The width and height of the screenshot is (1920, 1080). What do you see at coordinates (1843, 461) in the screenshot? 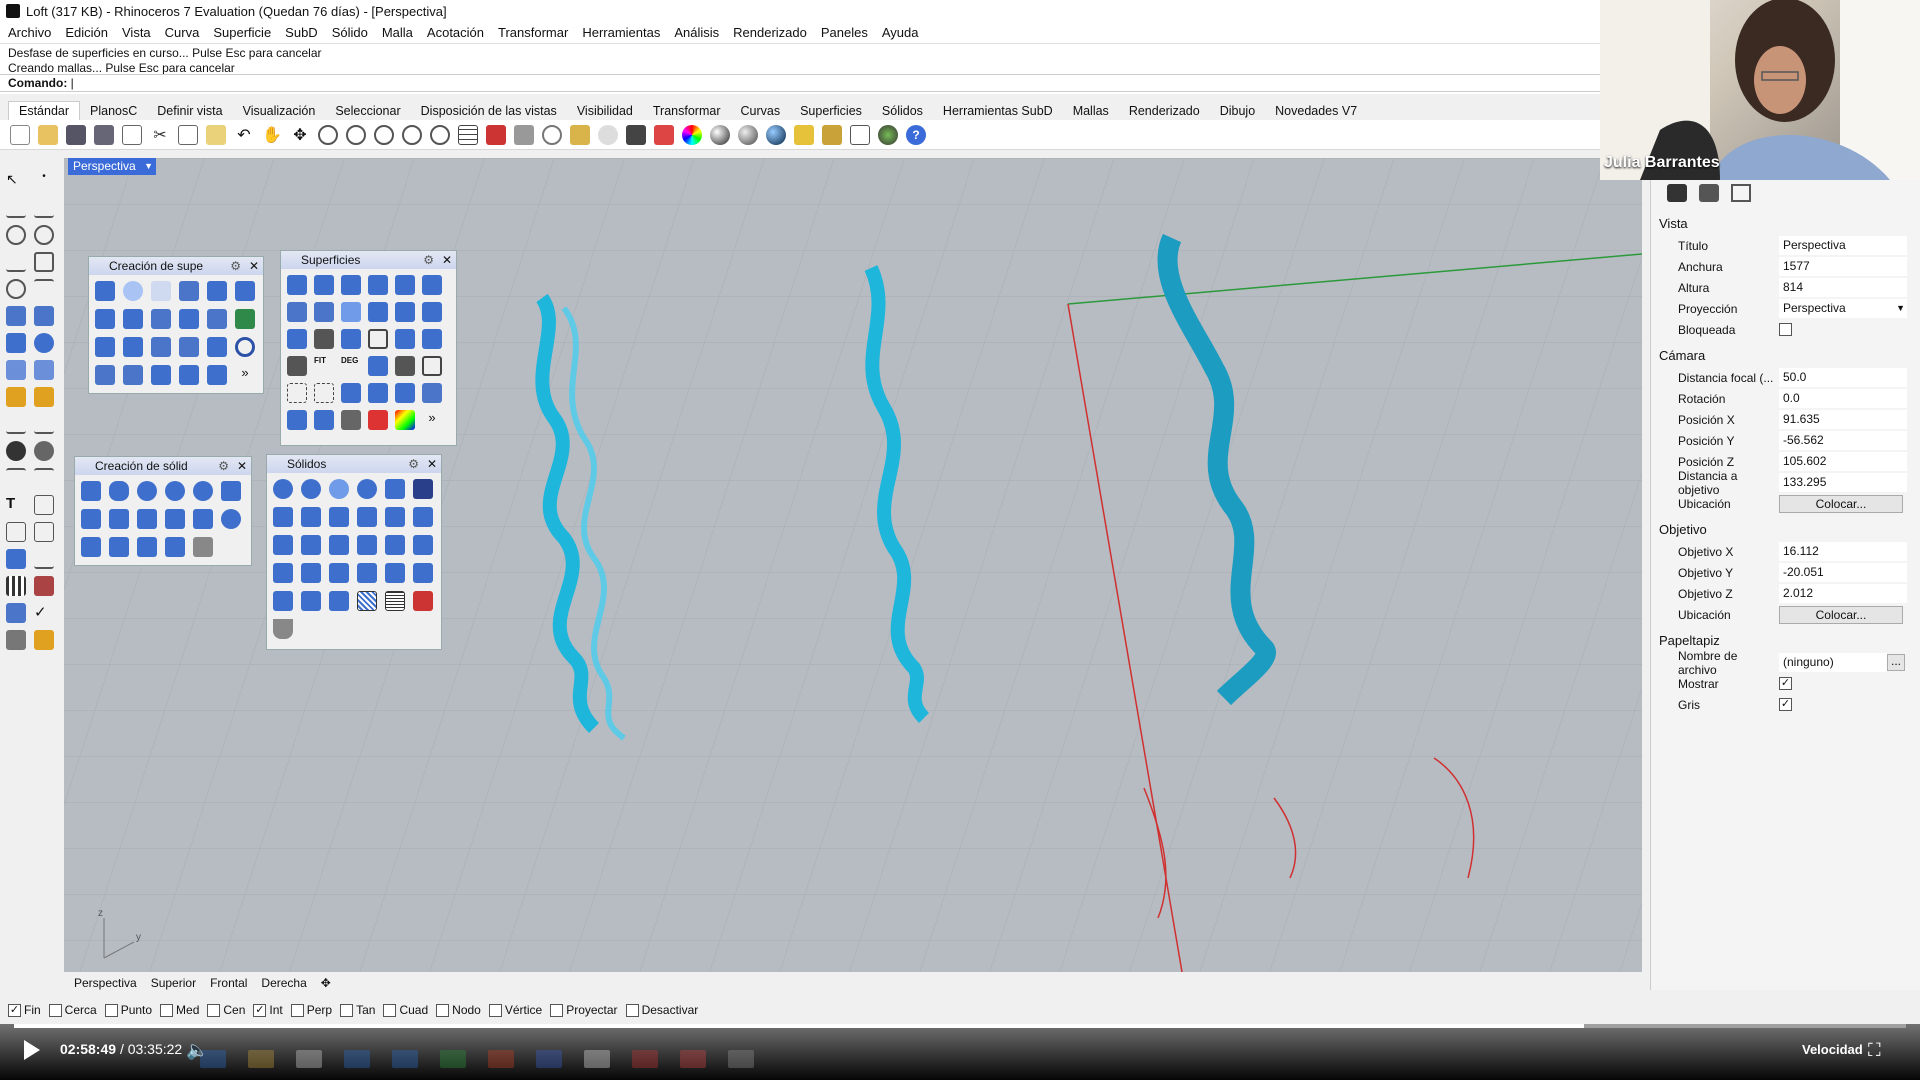
I see `posz-field: 105.602` at bounding box center [1843, 461].